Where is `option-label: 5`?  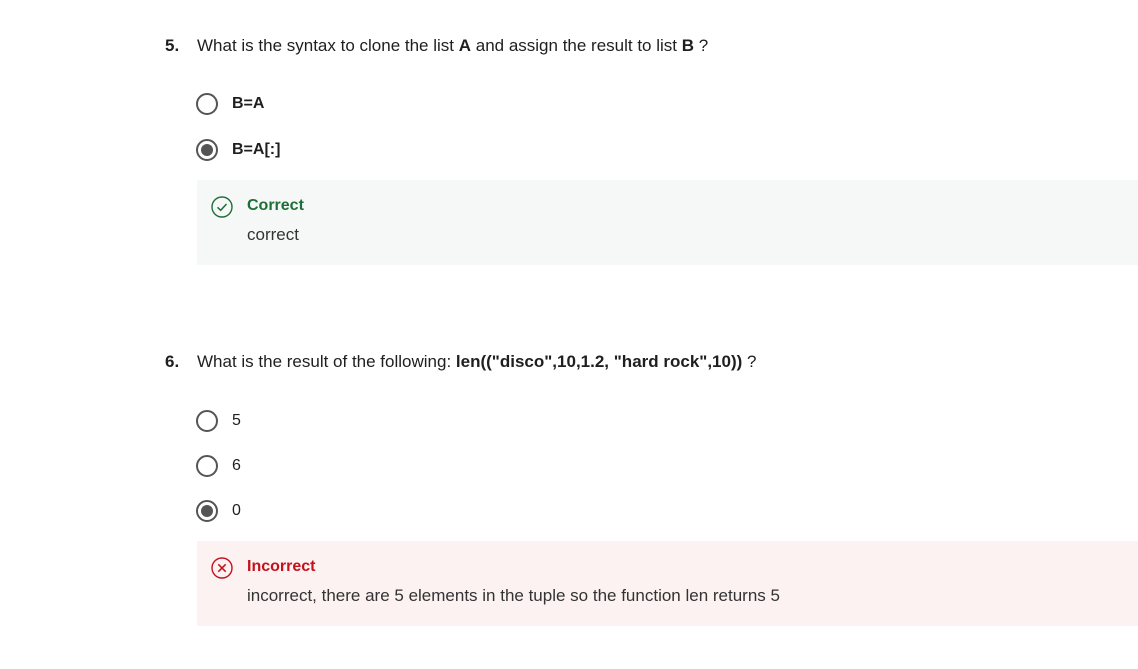
option-label: 5 is located at coordinates (236, 420).